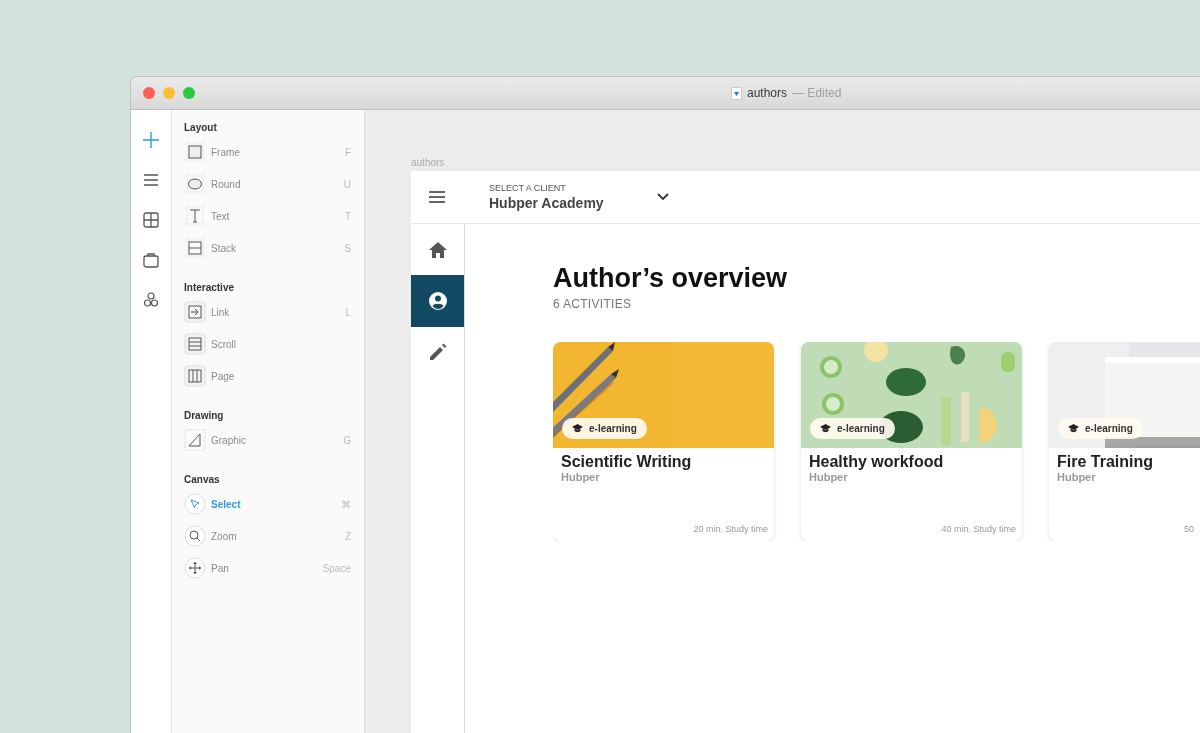 This screenshot has width=1200, height=733. What do you see at coordinates (204, 416) in the screenshot?
I see `section-heading: Drawing` at bounding box center [204, 416].